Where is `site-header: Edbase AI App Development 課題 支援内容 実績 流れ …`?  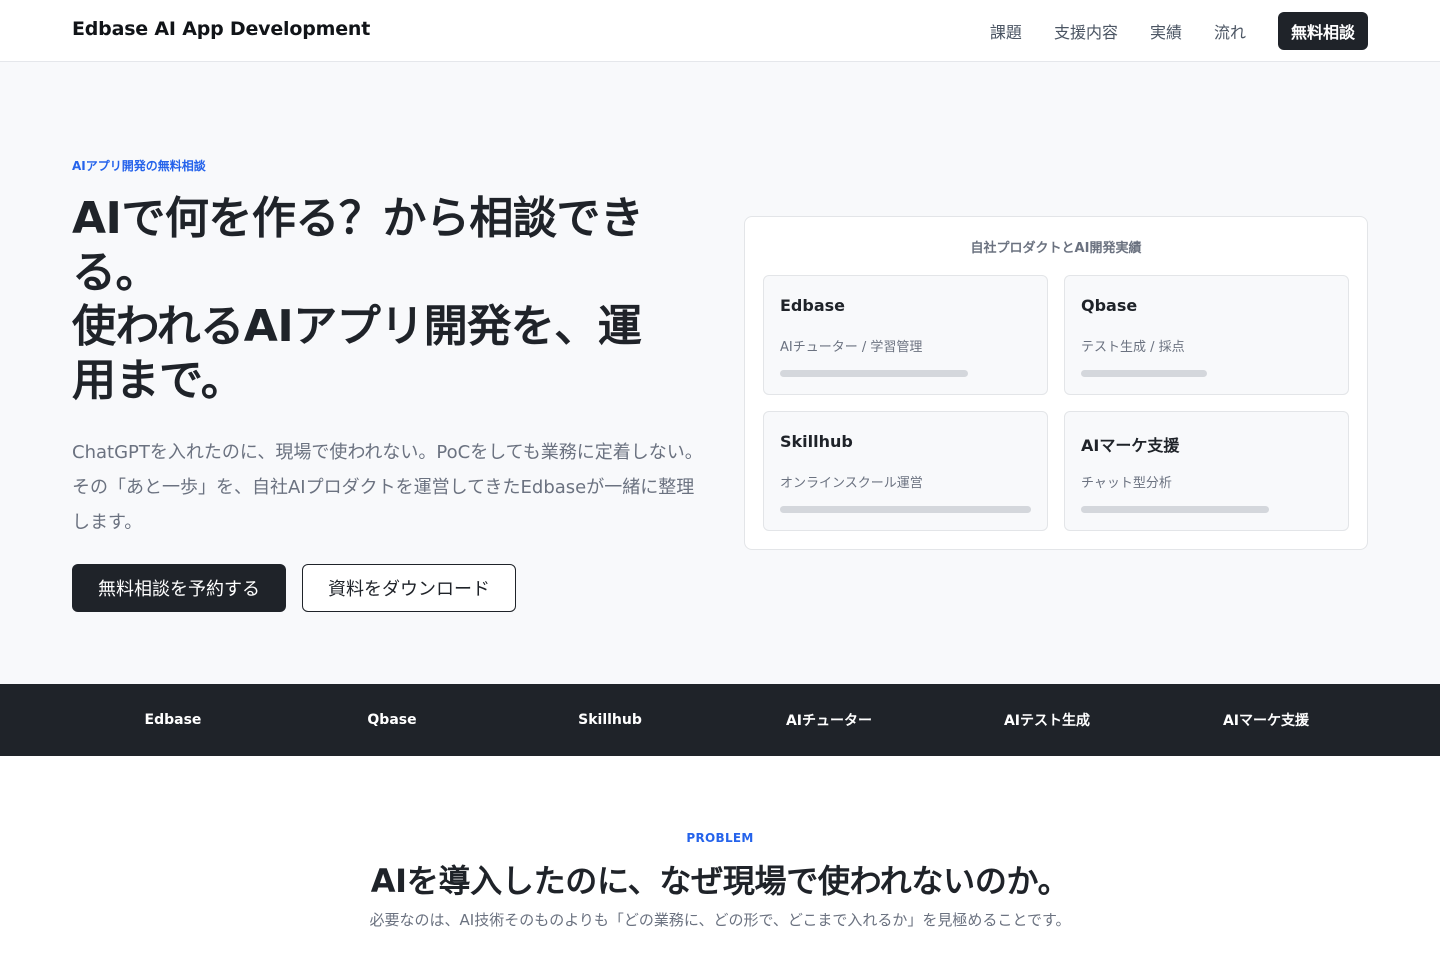 site-header: Edbase AI App Development 課題 支援内容 実績 流れ … is located at coordinates (720, 31).